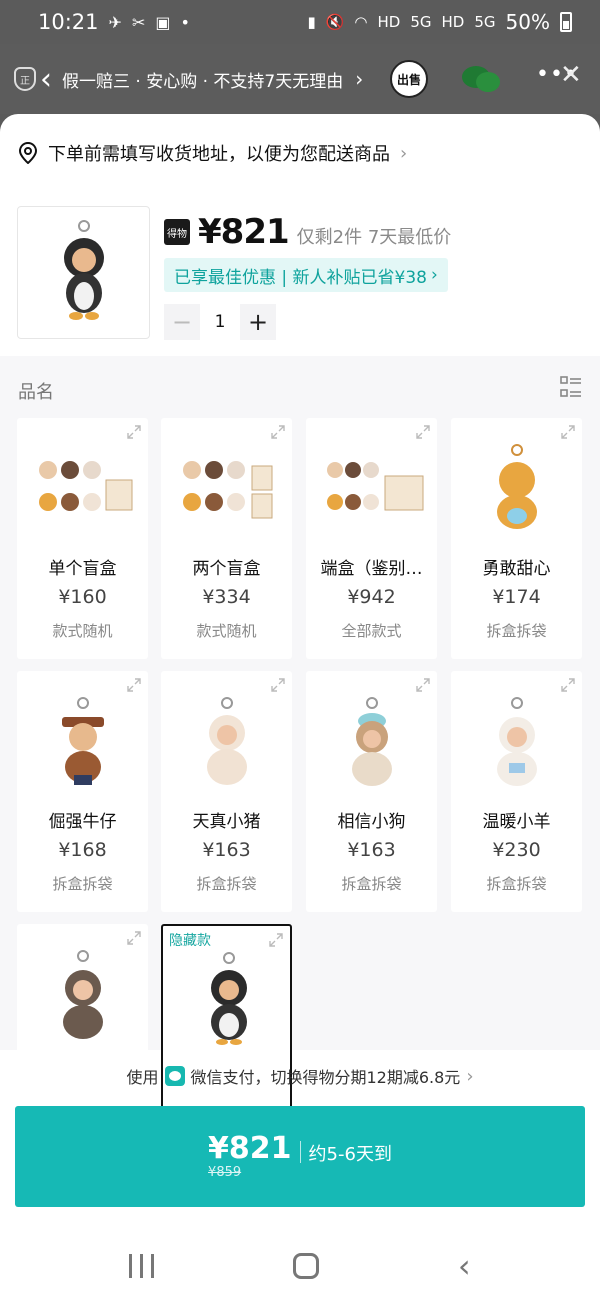 This screenshot has width=600, height=1300. I want to click on hd-label-1: HD, so click(389, 22).